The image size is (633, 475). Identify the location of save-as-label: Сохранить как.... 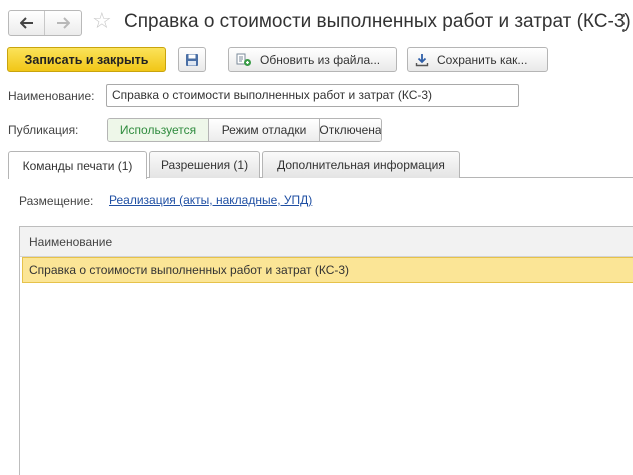
(482, 59).